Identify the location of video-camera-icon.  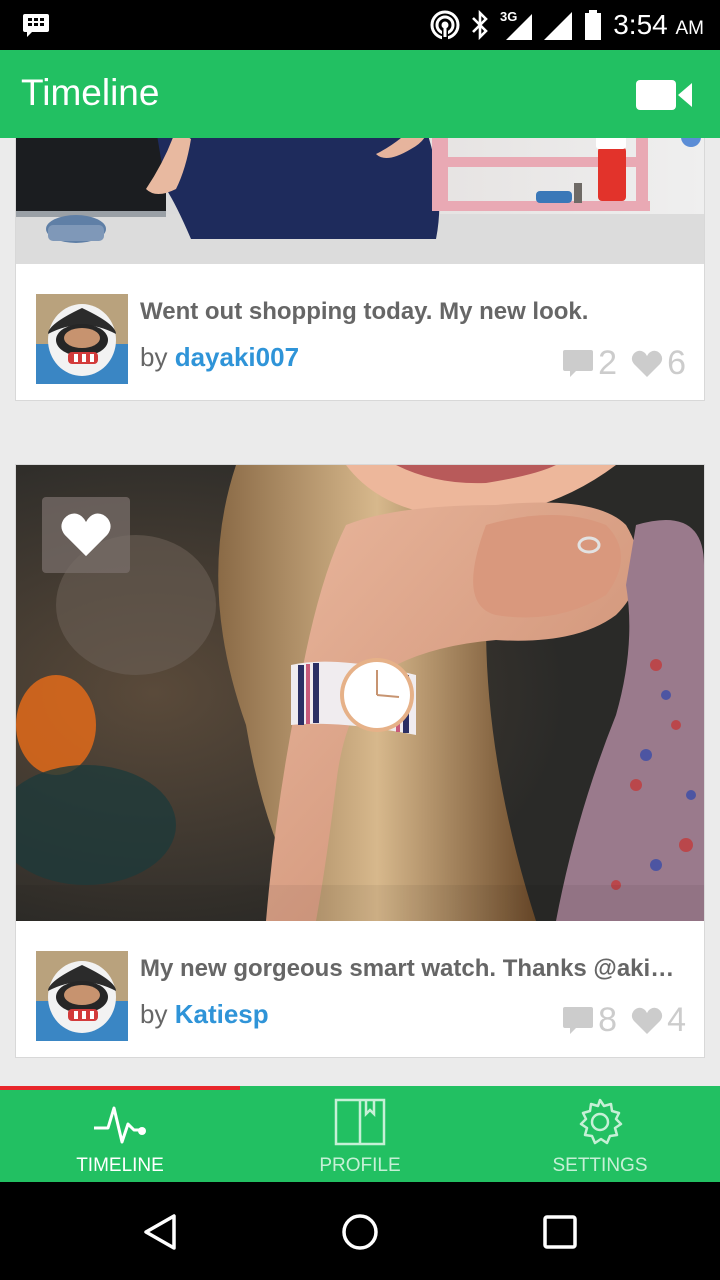
(665, 95).